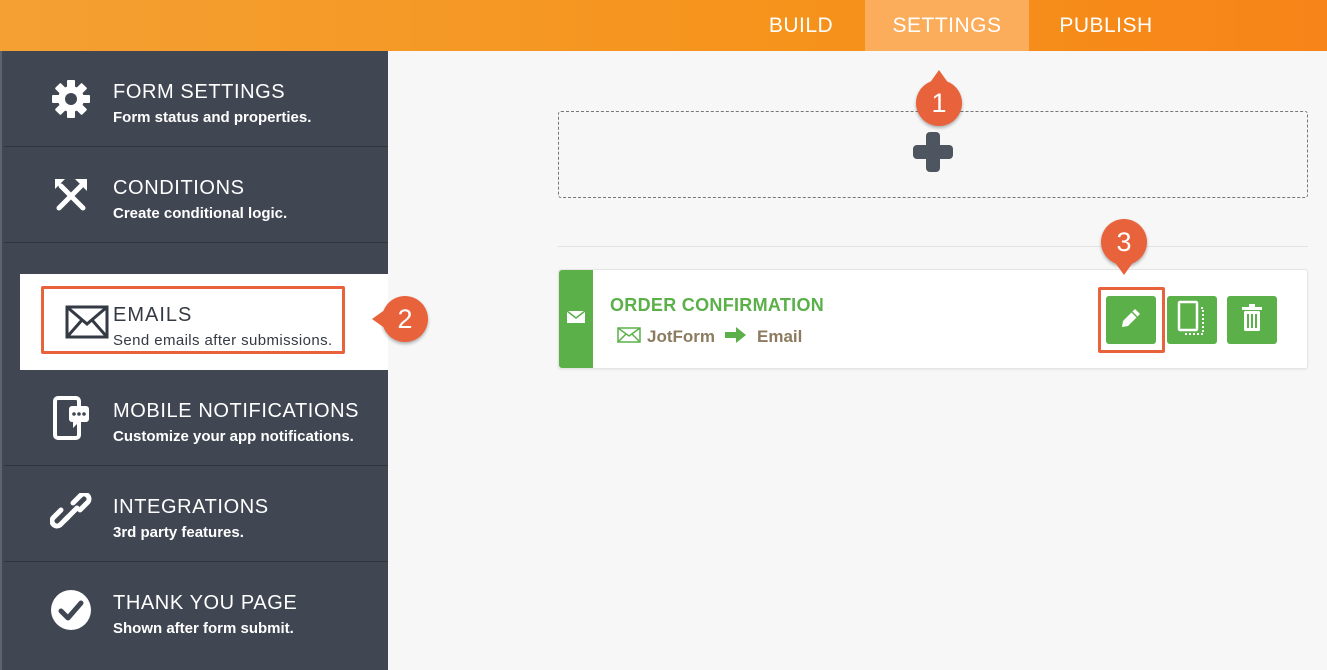 The image size is (1327, 670). I want to click on link-icon, so click(71, 514).